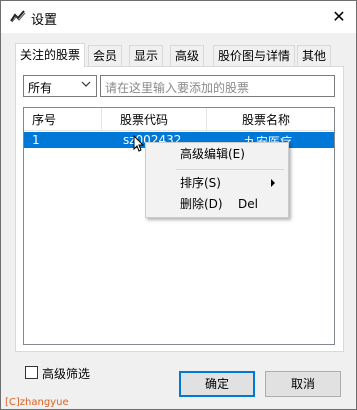 Image resolution: width=357 pixels, height=410 pixels. Describe the element at coordinates (36, 140) in the screenshot. I see `row-index: 1` at that location.